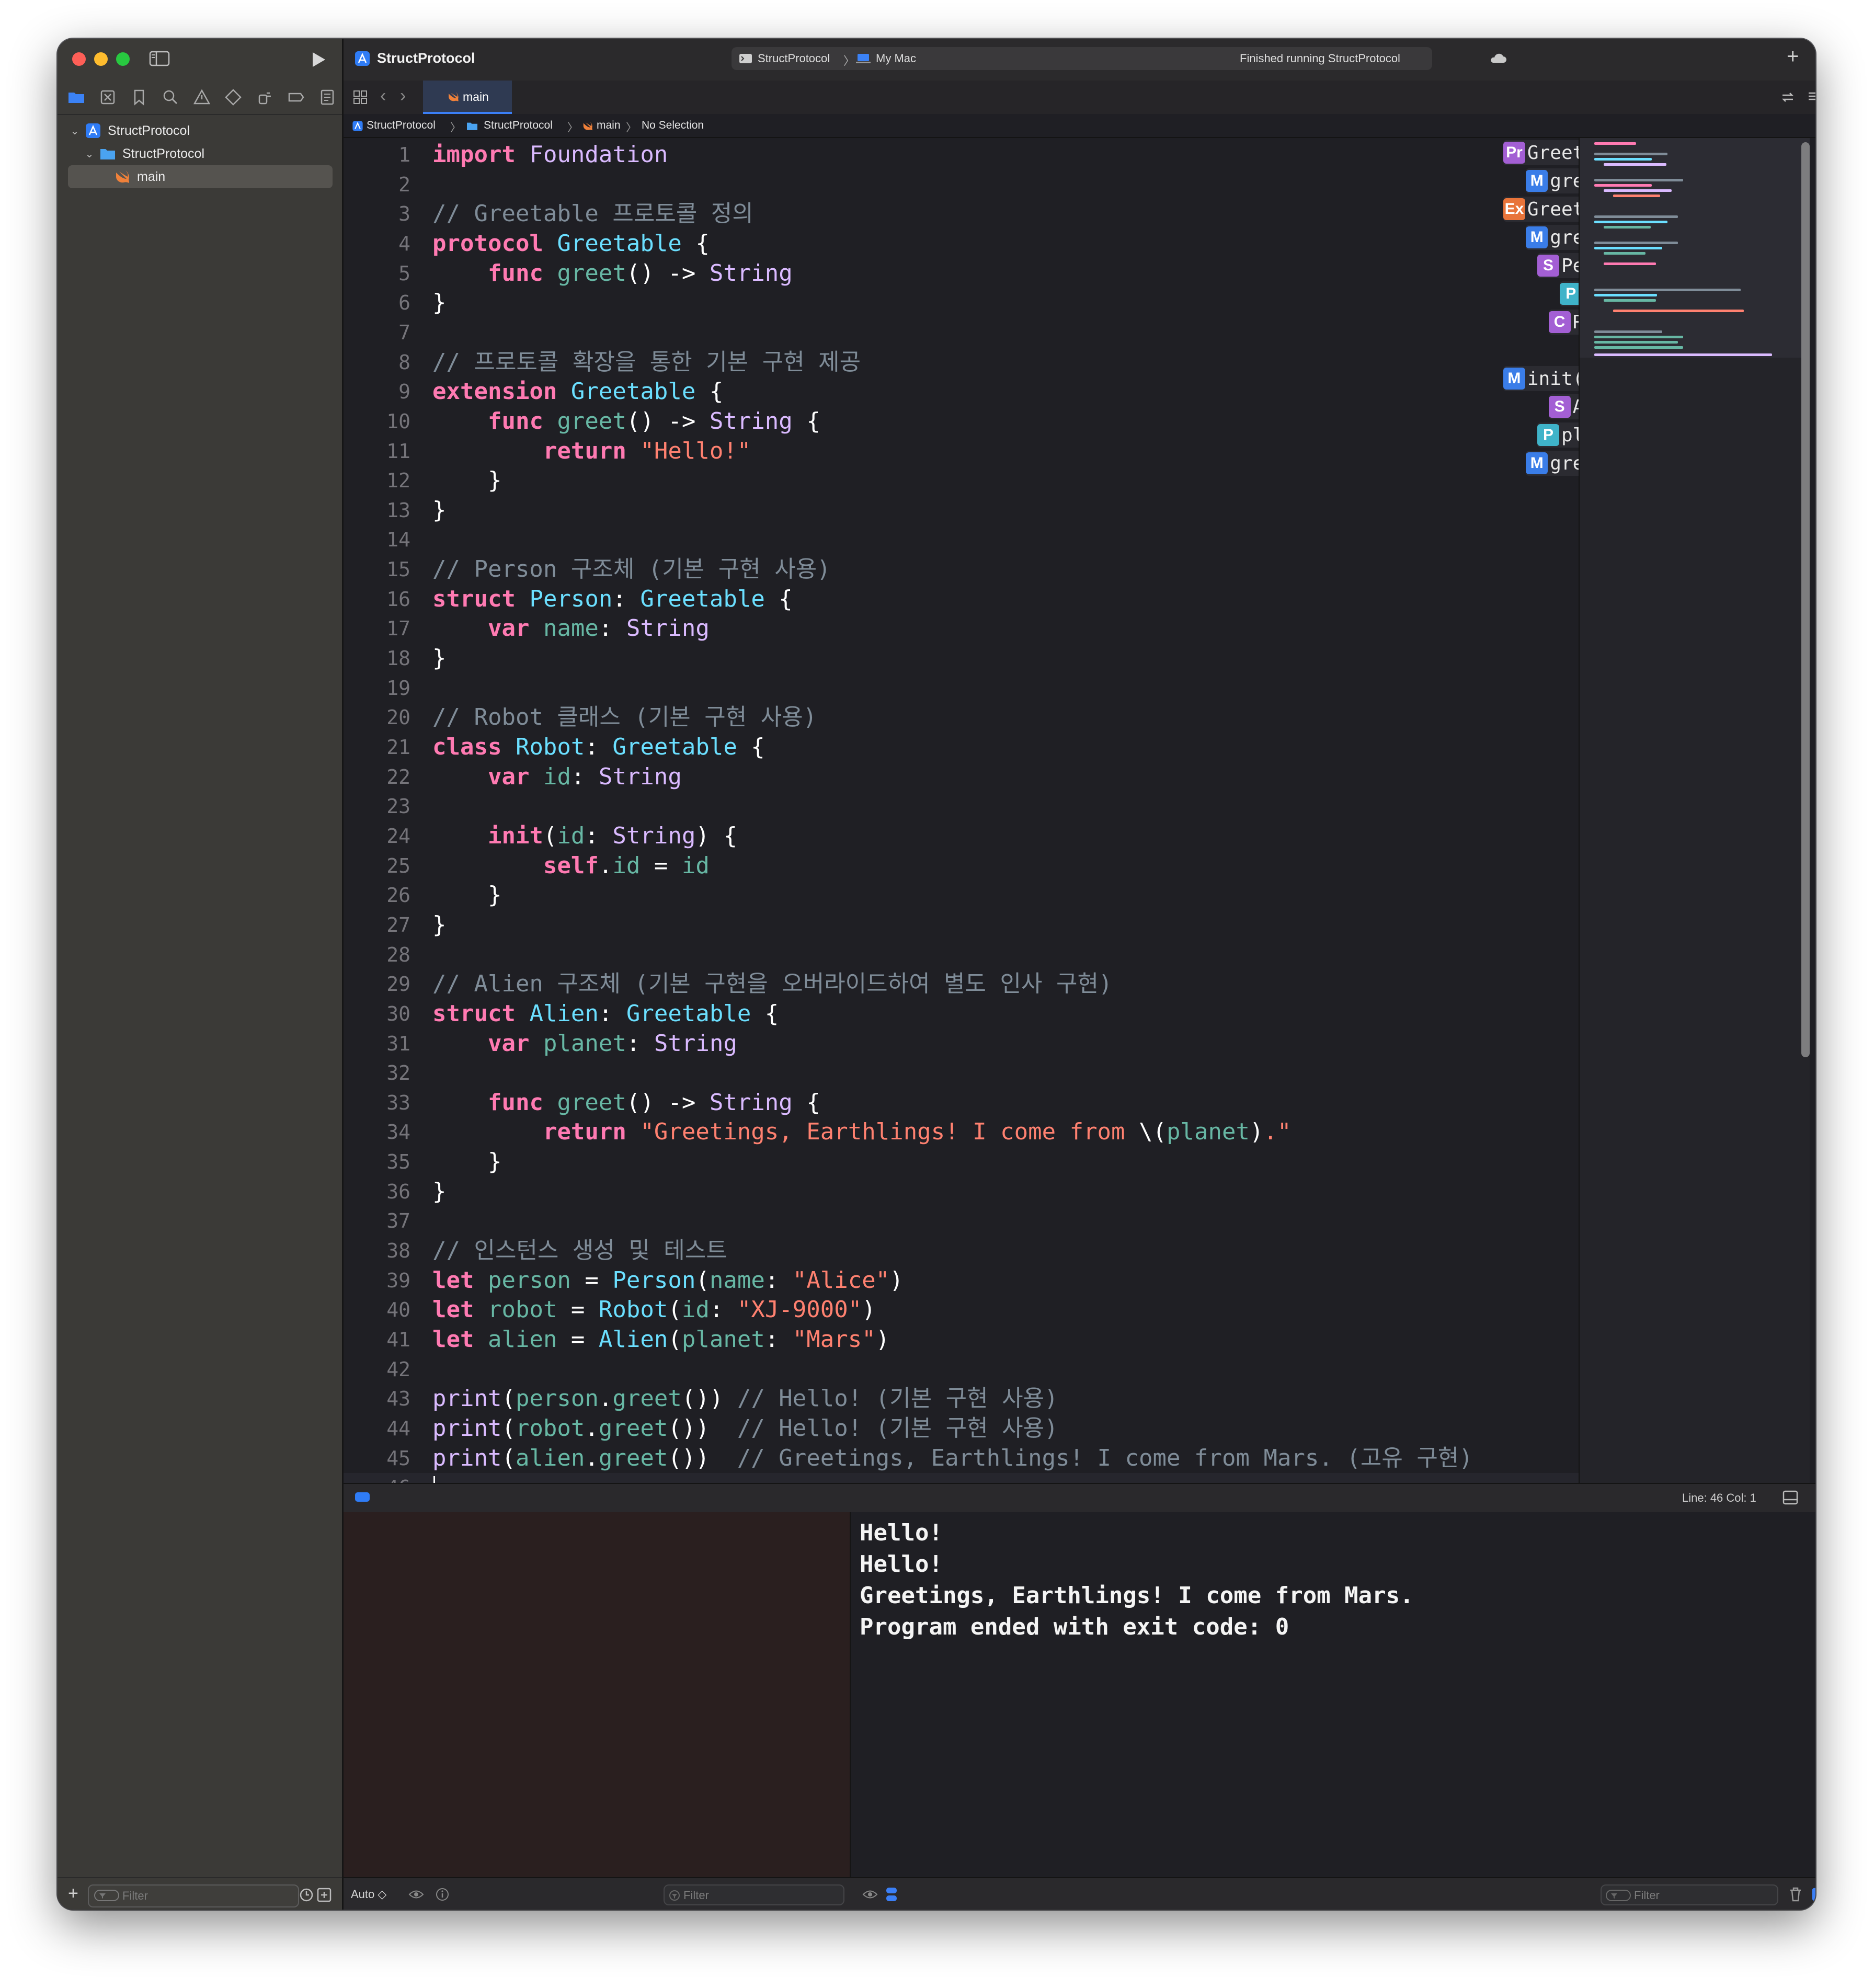 Image resolution: width=1874 pixels, height=1988 pixels. Describe the element at coordinates (961, 1339) in the screenshot. I see `code-line: 41 let alien = Alien(planet: "Mars")` at that location.